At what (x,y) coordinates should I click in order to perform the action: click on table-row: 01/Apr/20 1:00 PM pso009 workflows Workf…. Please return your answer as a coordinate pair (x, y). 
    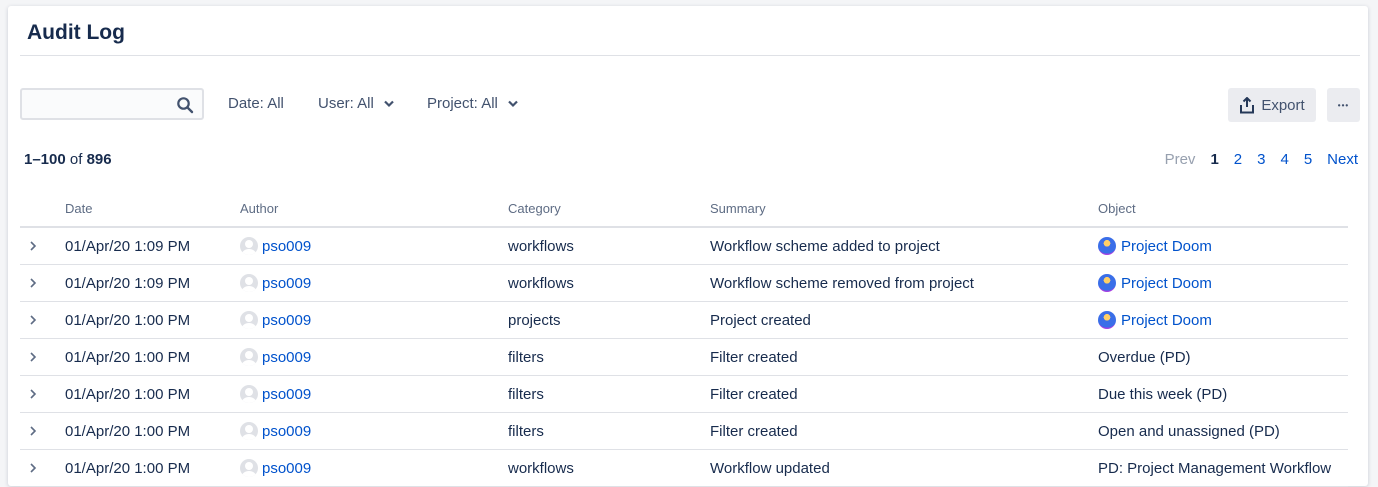
    Looking at the image, I should click on (684, 468).